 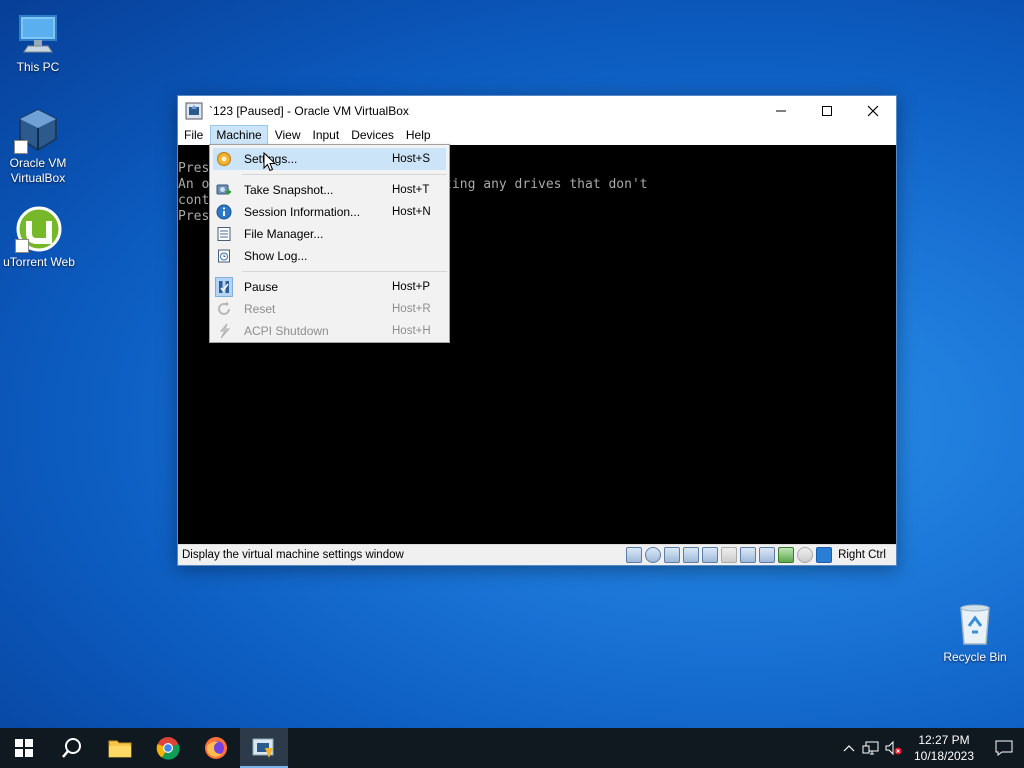 What do you see at coordinates (260, 309) in the screenshot?
I see `menu-item-label: Reset` at bounding box center [260, 309].